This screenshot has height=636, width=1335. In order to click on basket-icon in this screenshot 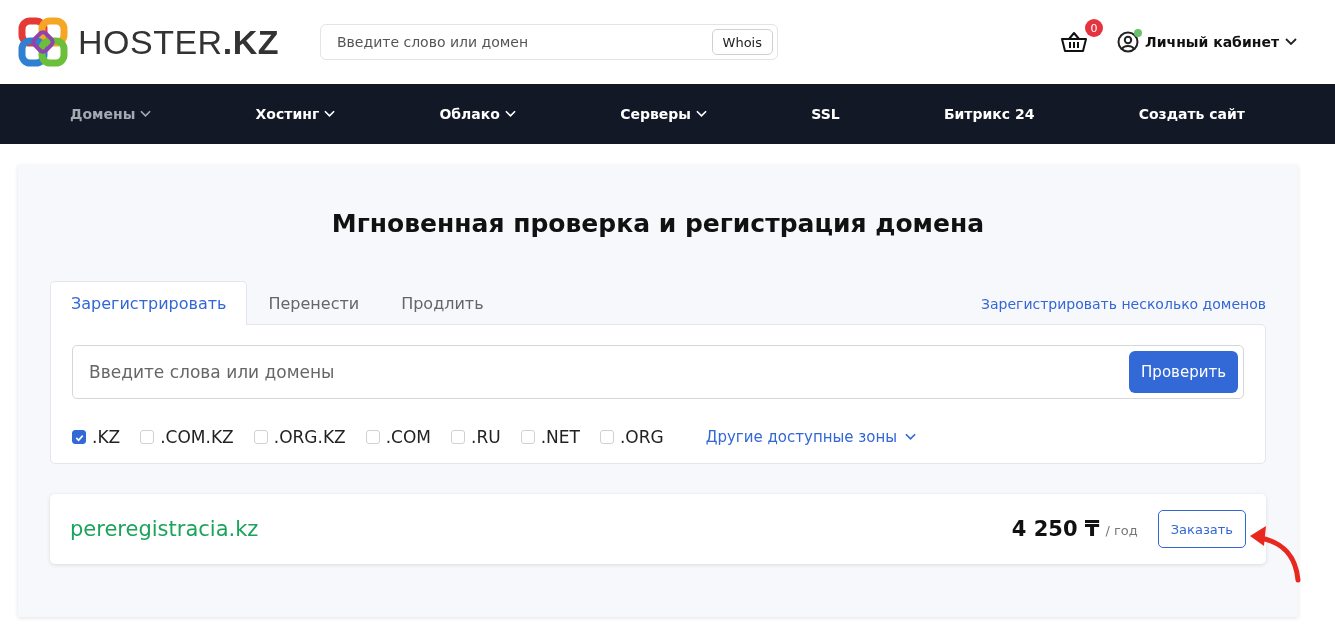, I will do `click(1074, 42)`.